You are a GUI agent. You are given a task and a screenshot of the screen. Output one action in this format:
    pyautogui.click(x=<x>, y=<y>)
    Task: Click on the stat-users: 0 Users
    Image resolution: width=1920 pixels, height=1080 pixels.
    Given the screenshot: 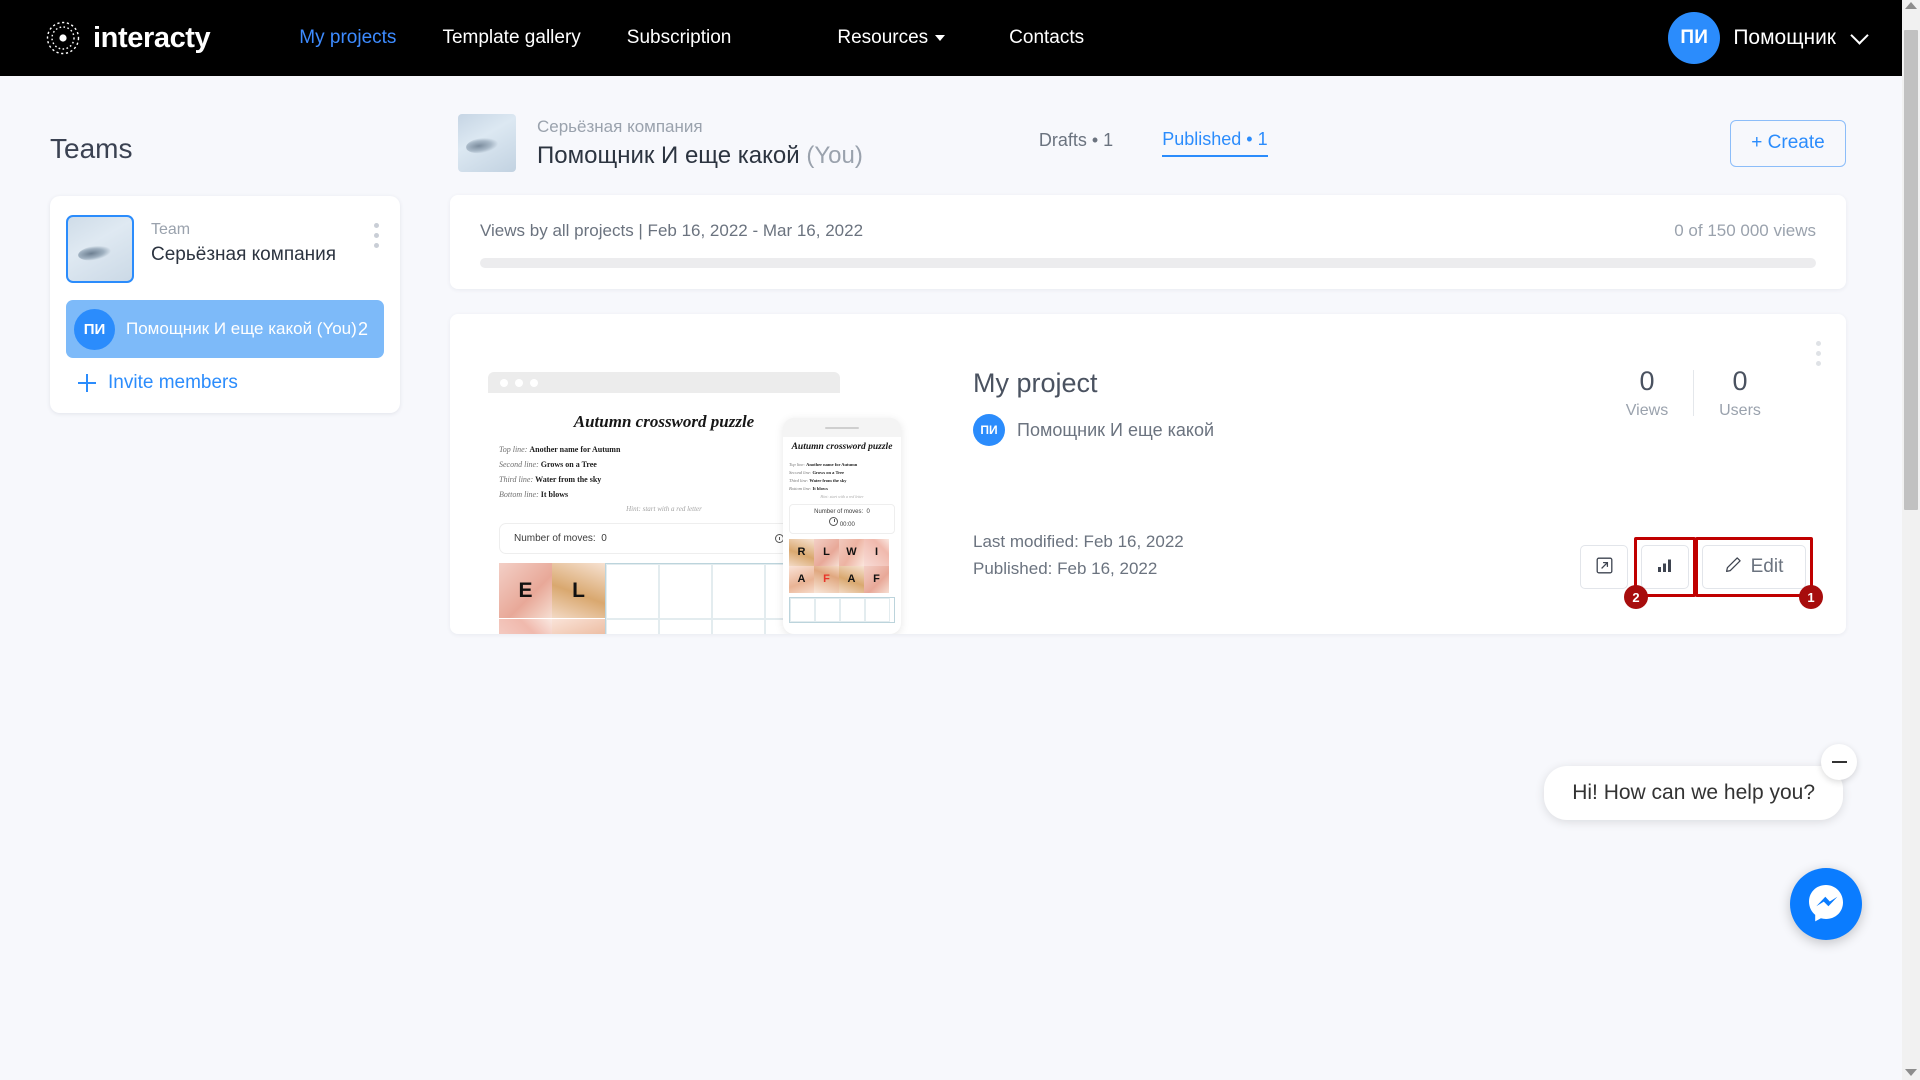 What is the action you would take?
    pyautogui.click(x=1740, y=393)
    